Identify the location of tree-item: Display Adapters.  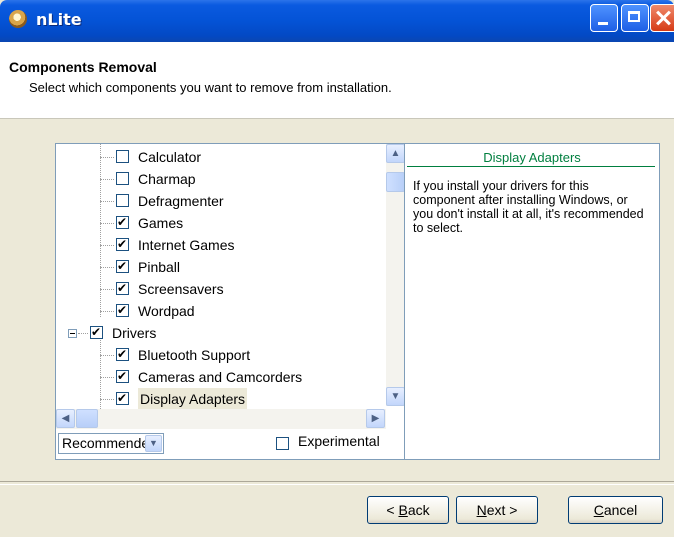
(221, 398).